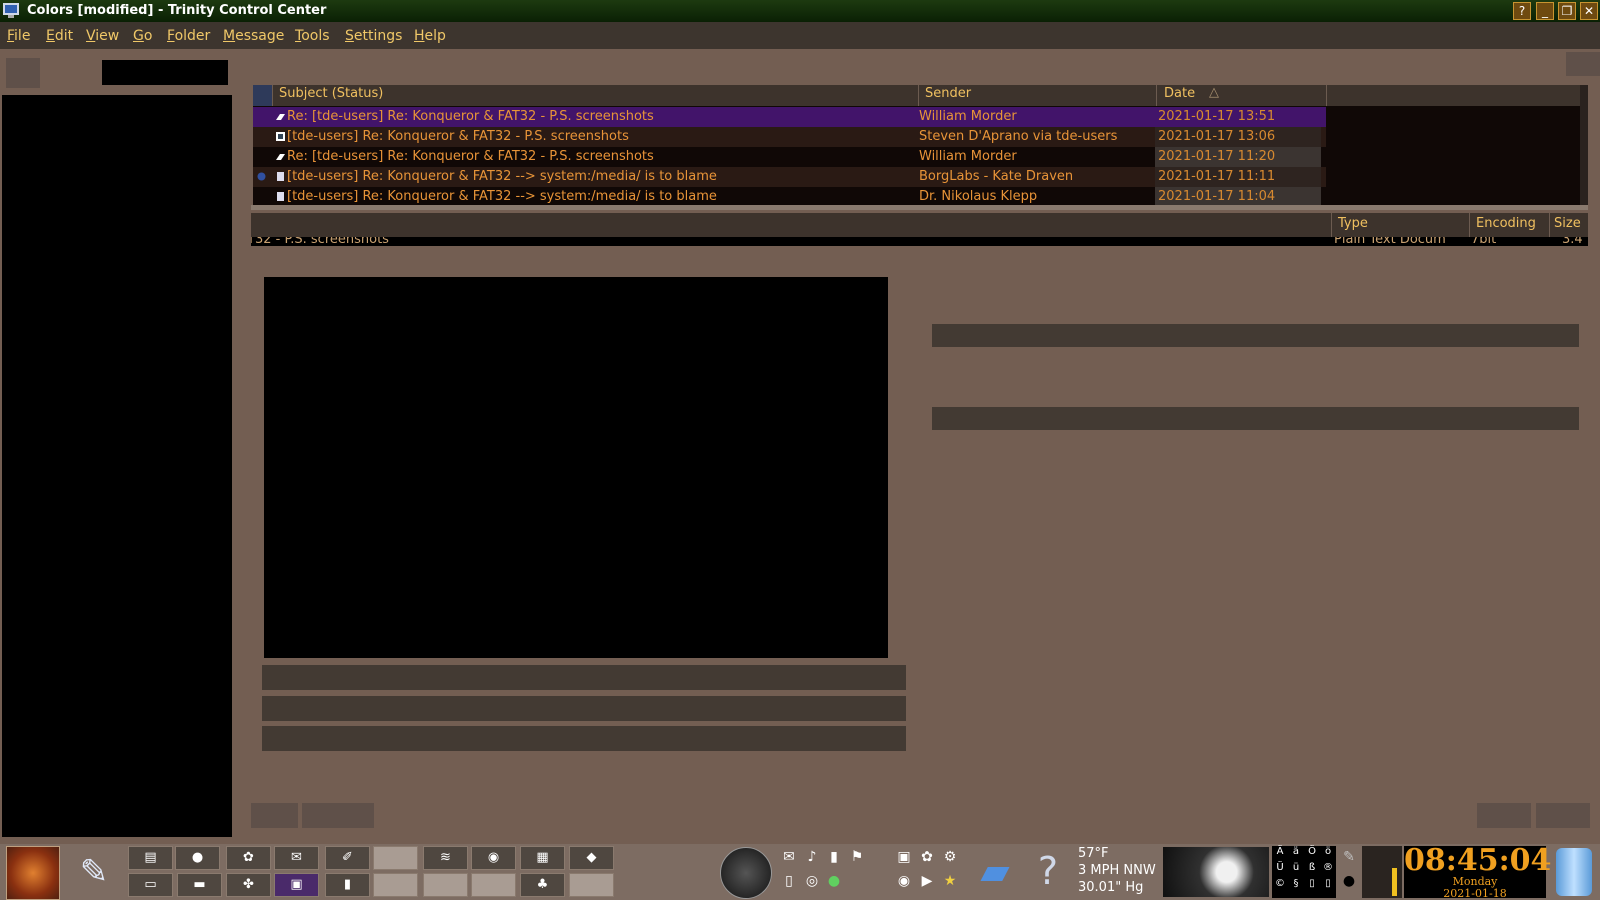  What do you see at coordinates (789, 881) in the screenshot?
I see `clipboard-tray-icon: ▯` at bounding box center [789, 881].